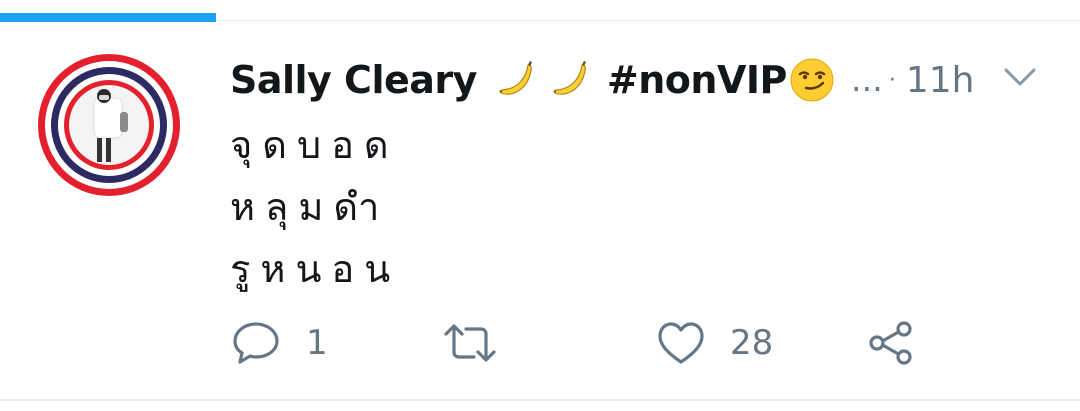 This screenshot has height=411, width=1080. I want to click on retweet-button, so click(482, 343).